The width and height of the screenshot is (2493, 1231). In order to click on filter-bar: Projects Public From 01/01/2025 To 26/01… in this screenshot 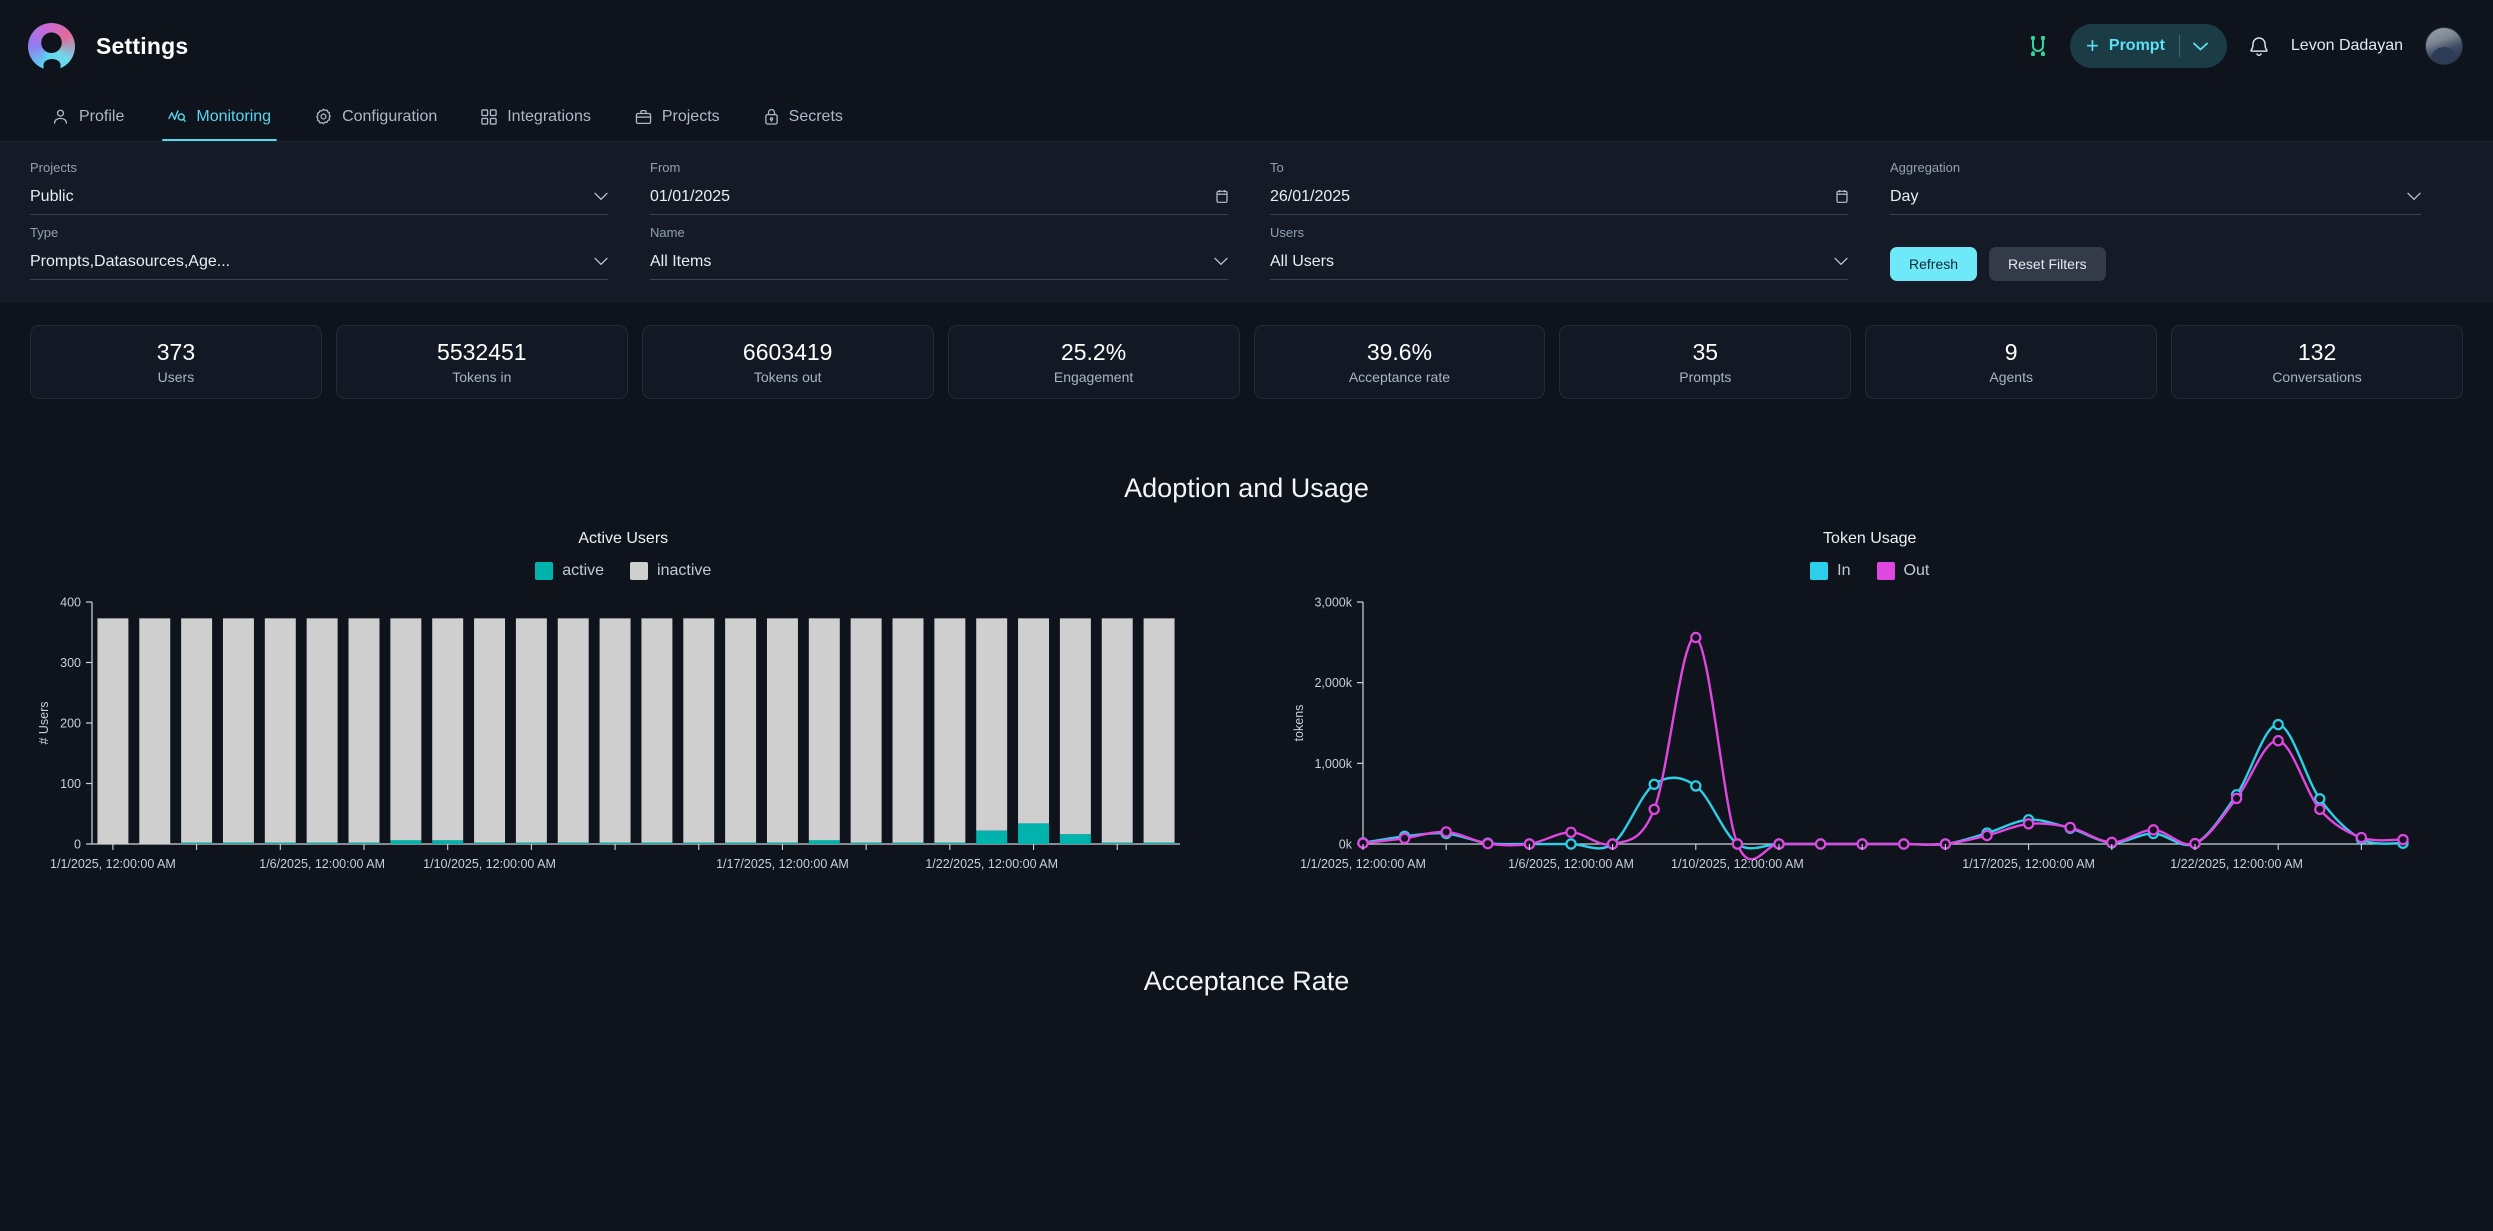, I will do `click(1246, 222)`.